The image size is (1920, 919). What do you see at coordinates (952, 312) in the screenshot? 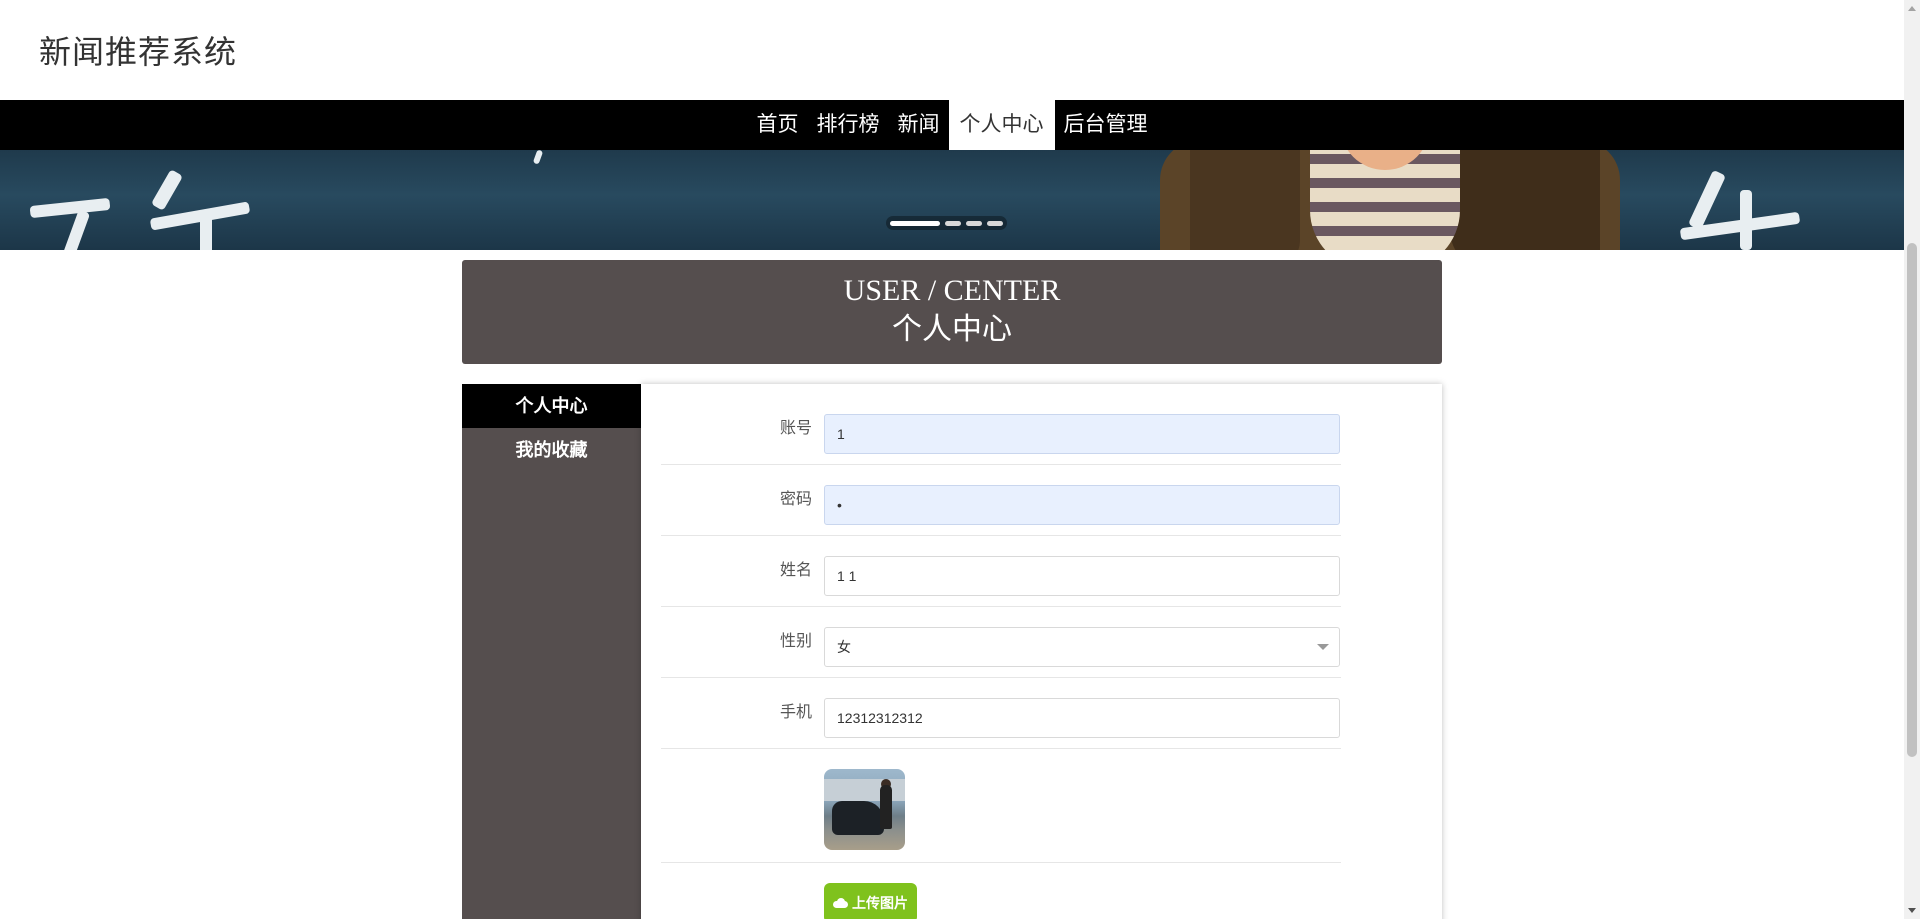
I see `section-title-box: USER / CENTER 个人中心` at bounding box center [952, 312].